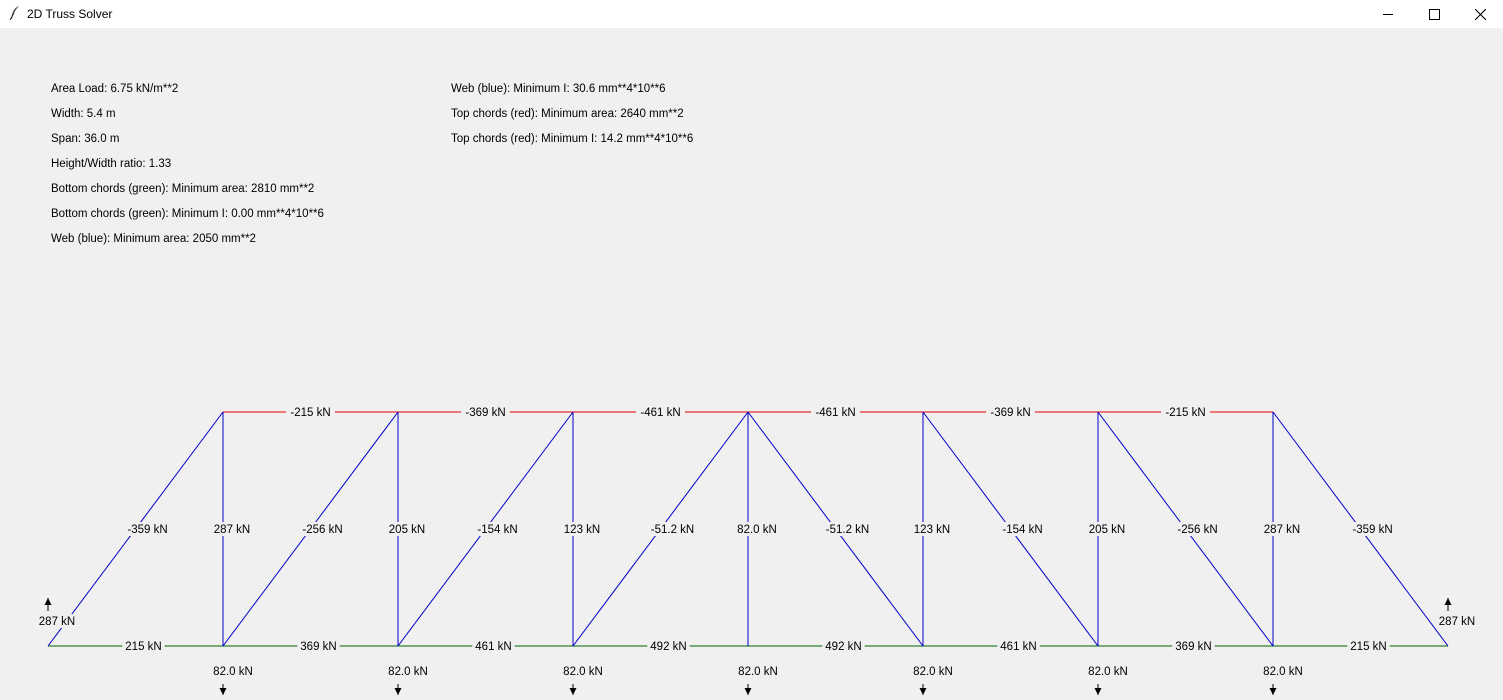  I want to click on close-icon, so click(1480, 14).